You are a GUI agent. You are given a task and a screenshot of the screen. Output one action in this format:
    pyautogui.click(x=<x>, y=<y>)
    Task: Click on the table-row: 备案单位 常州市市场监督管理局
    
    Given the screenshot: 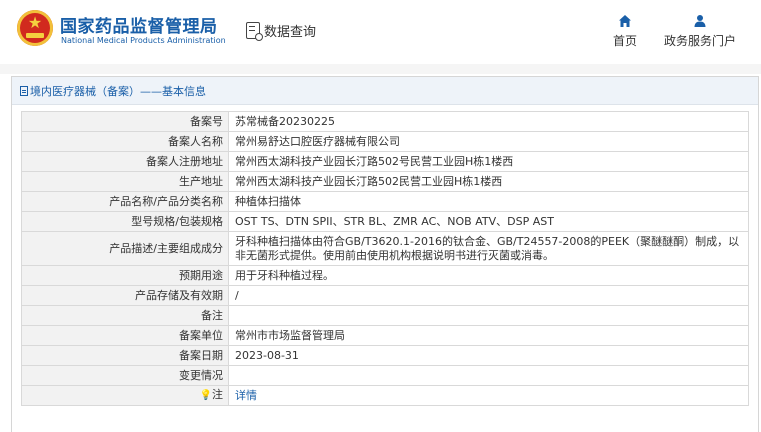 What is the action you would take?
    pyautogui.click(x=385, y=335)
    